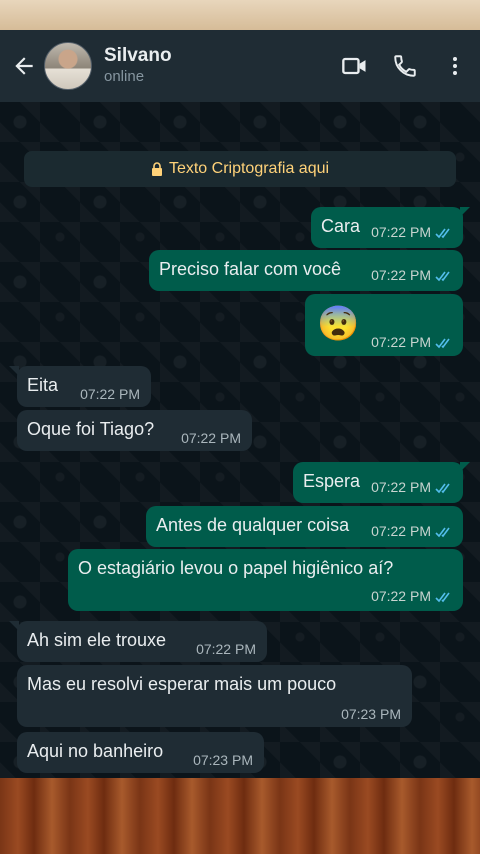 The width and height of the screenshot is (480, 854). I want to click on voice-call-button, so click(405, 66).